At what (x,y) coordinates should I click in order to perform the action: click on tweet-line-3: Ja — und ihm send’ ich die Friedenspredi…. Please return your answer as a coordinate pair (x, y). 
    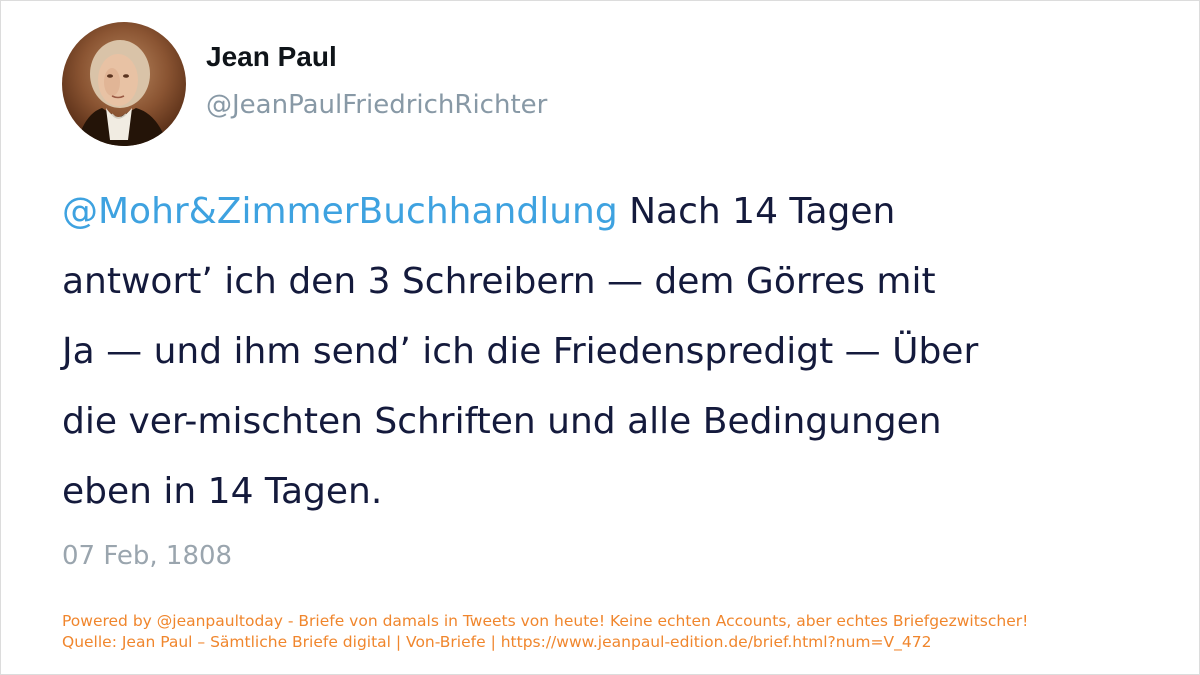
    Looking at the image, I should click on (520, 351).